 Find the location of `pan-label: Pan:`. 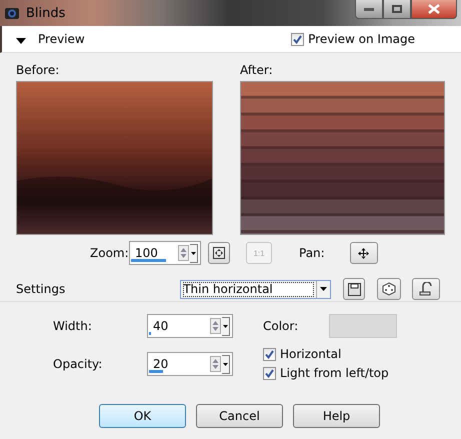

pan-label: Pan: is located at coordinates (312, 253).